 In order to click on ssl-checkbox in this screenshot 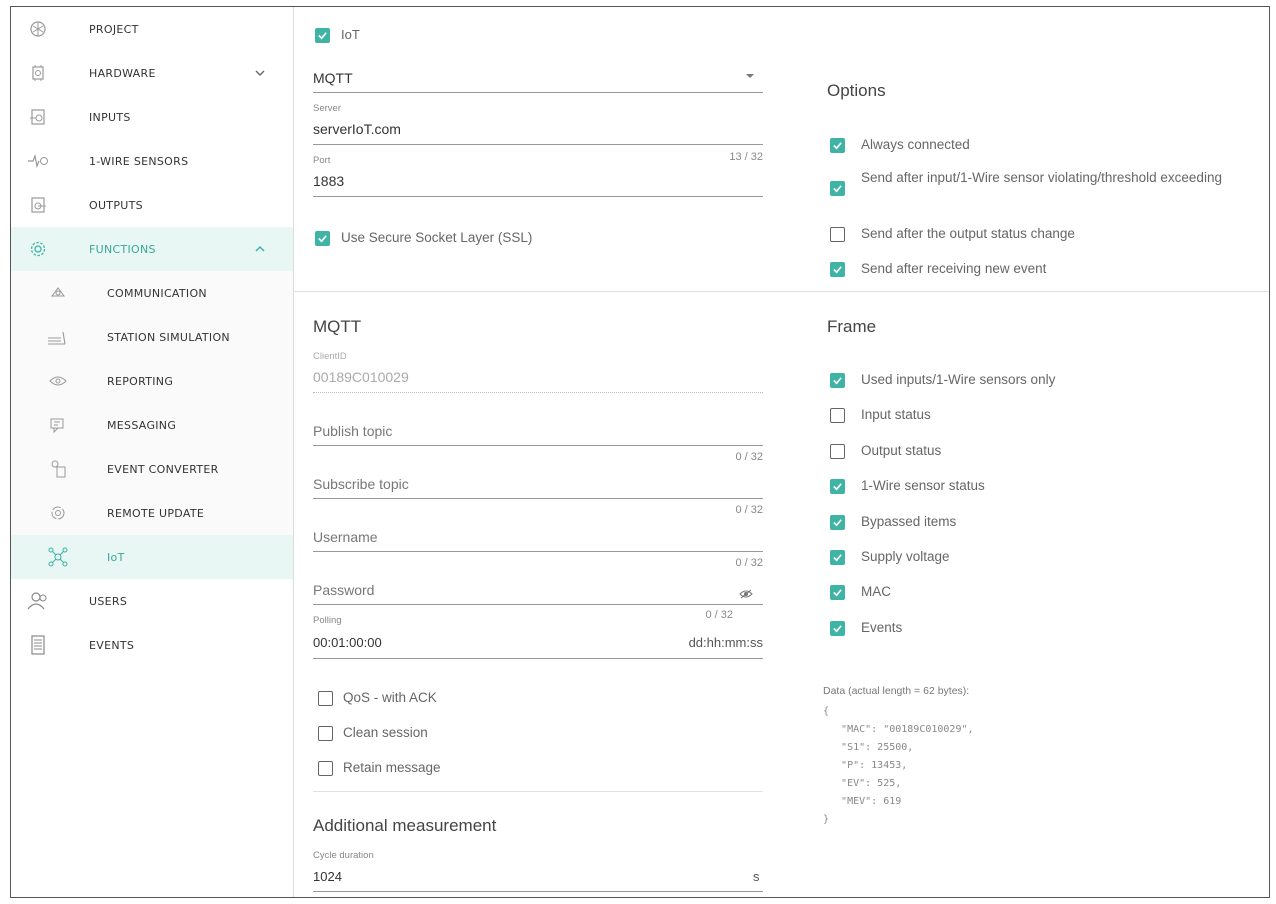, I will do `click(322, 238)`.